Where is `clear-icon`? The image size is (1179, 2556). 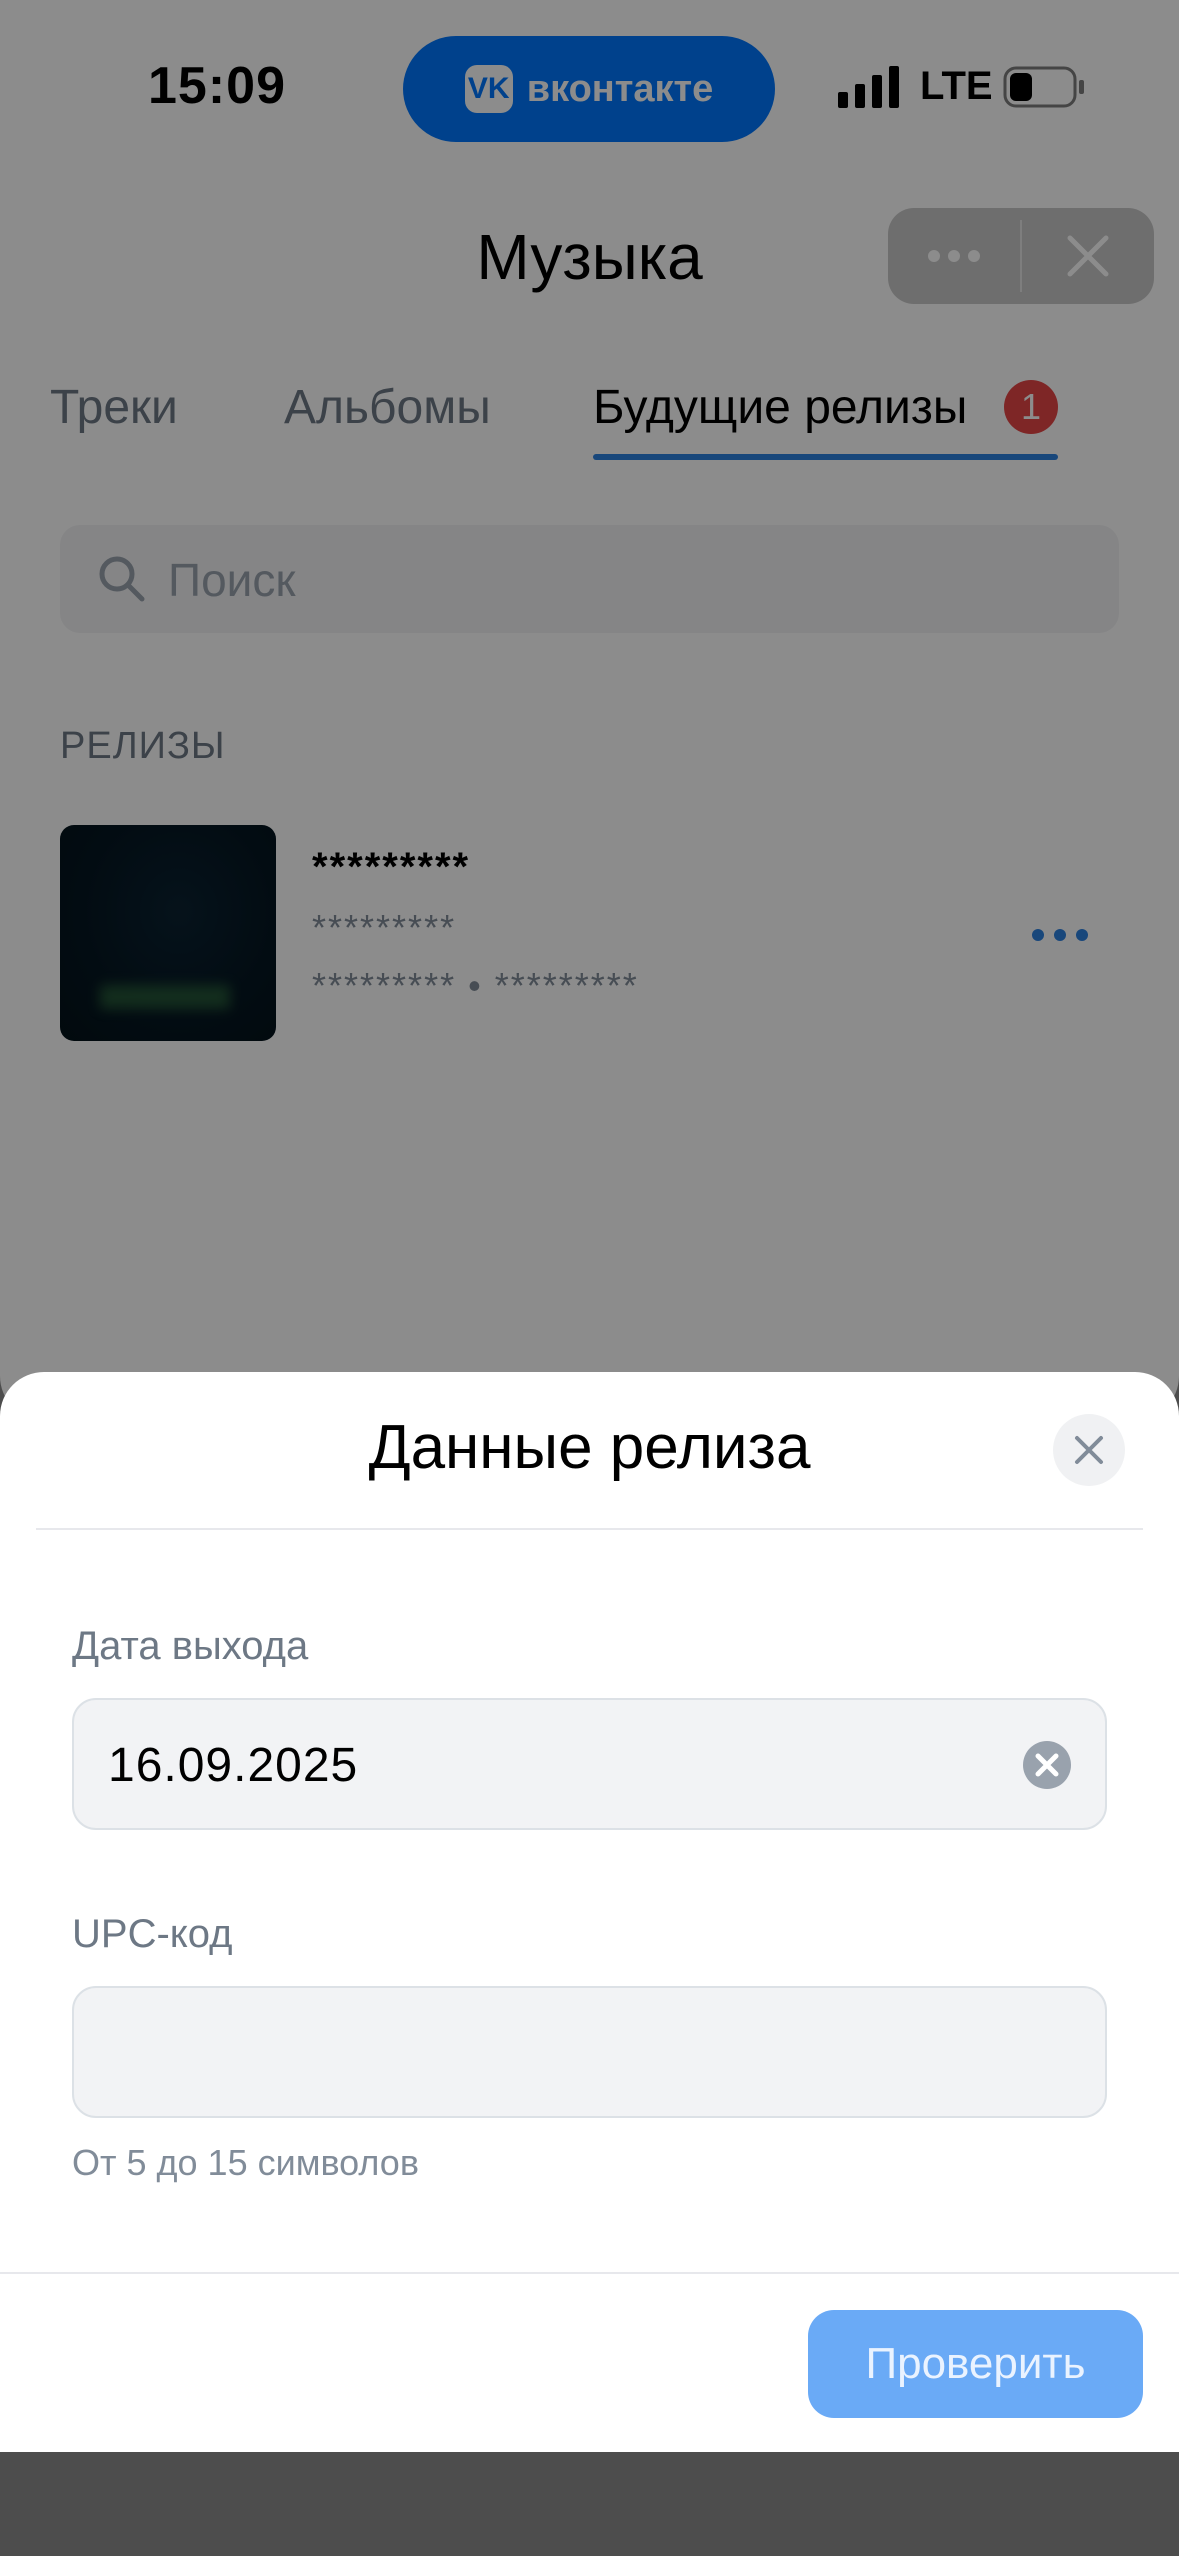
clear-icon is located at coordinates (1047, 1765).